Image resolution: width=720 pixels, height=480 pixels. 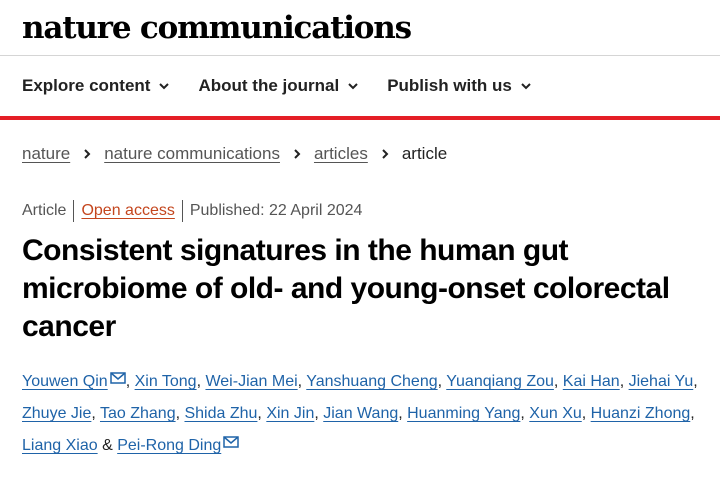 What do you see at coordinates (341, 154) in the screenshot?
I see `breadcrumb-articles: articles` at bounding box center [341, 154].